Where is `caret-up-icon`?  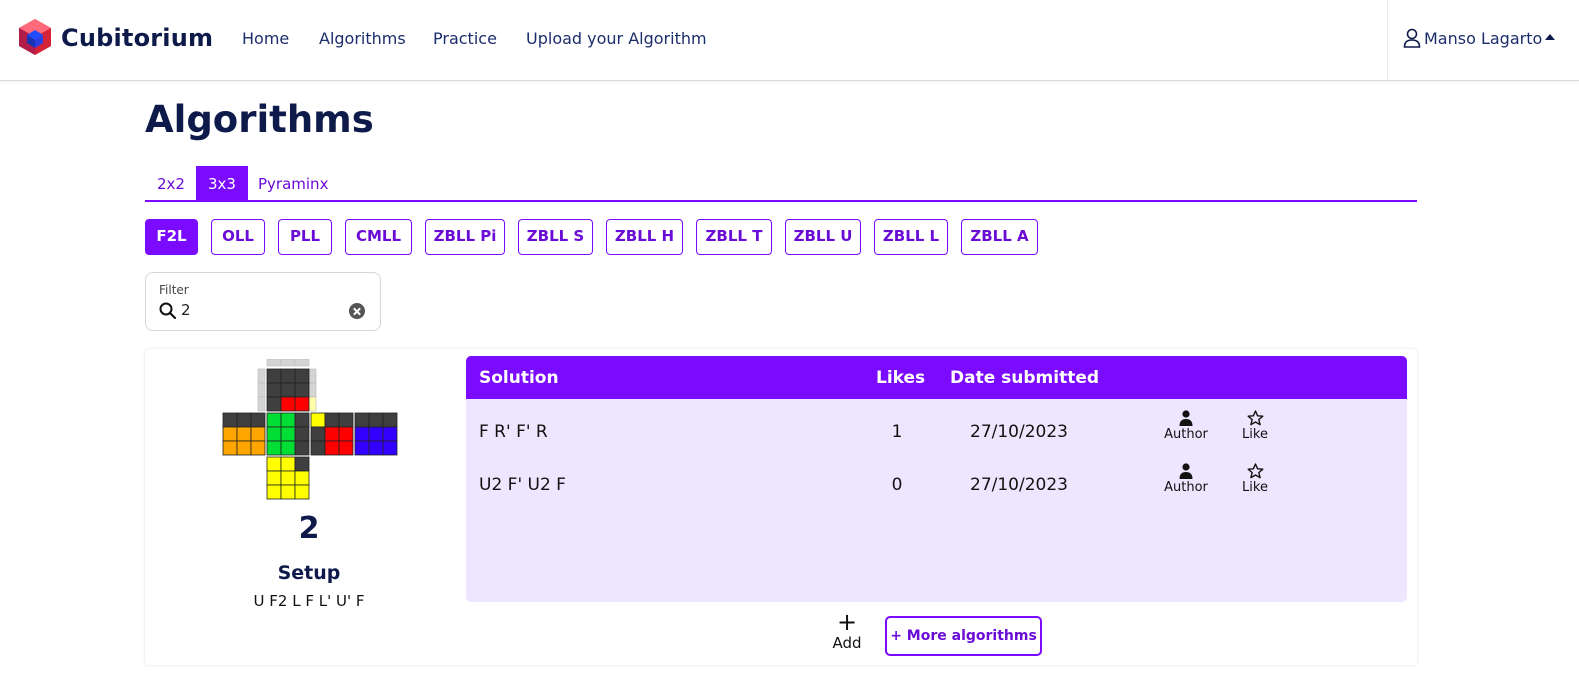 caret-up-icon is located at coordinates (1550, 37).